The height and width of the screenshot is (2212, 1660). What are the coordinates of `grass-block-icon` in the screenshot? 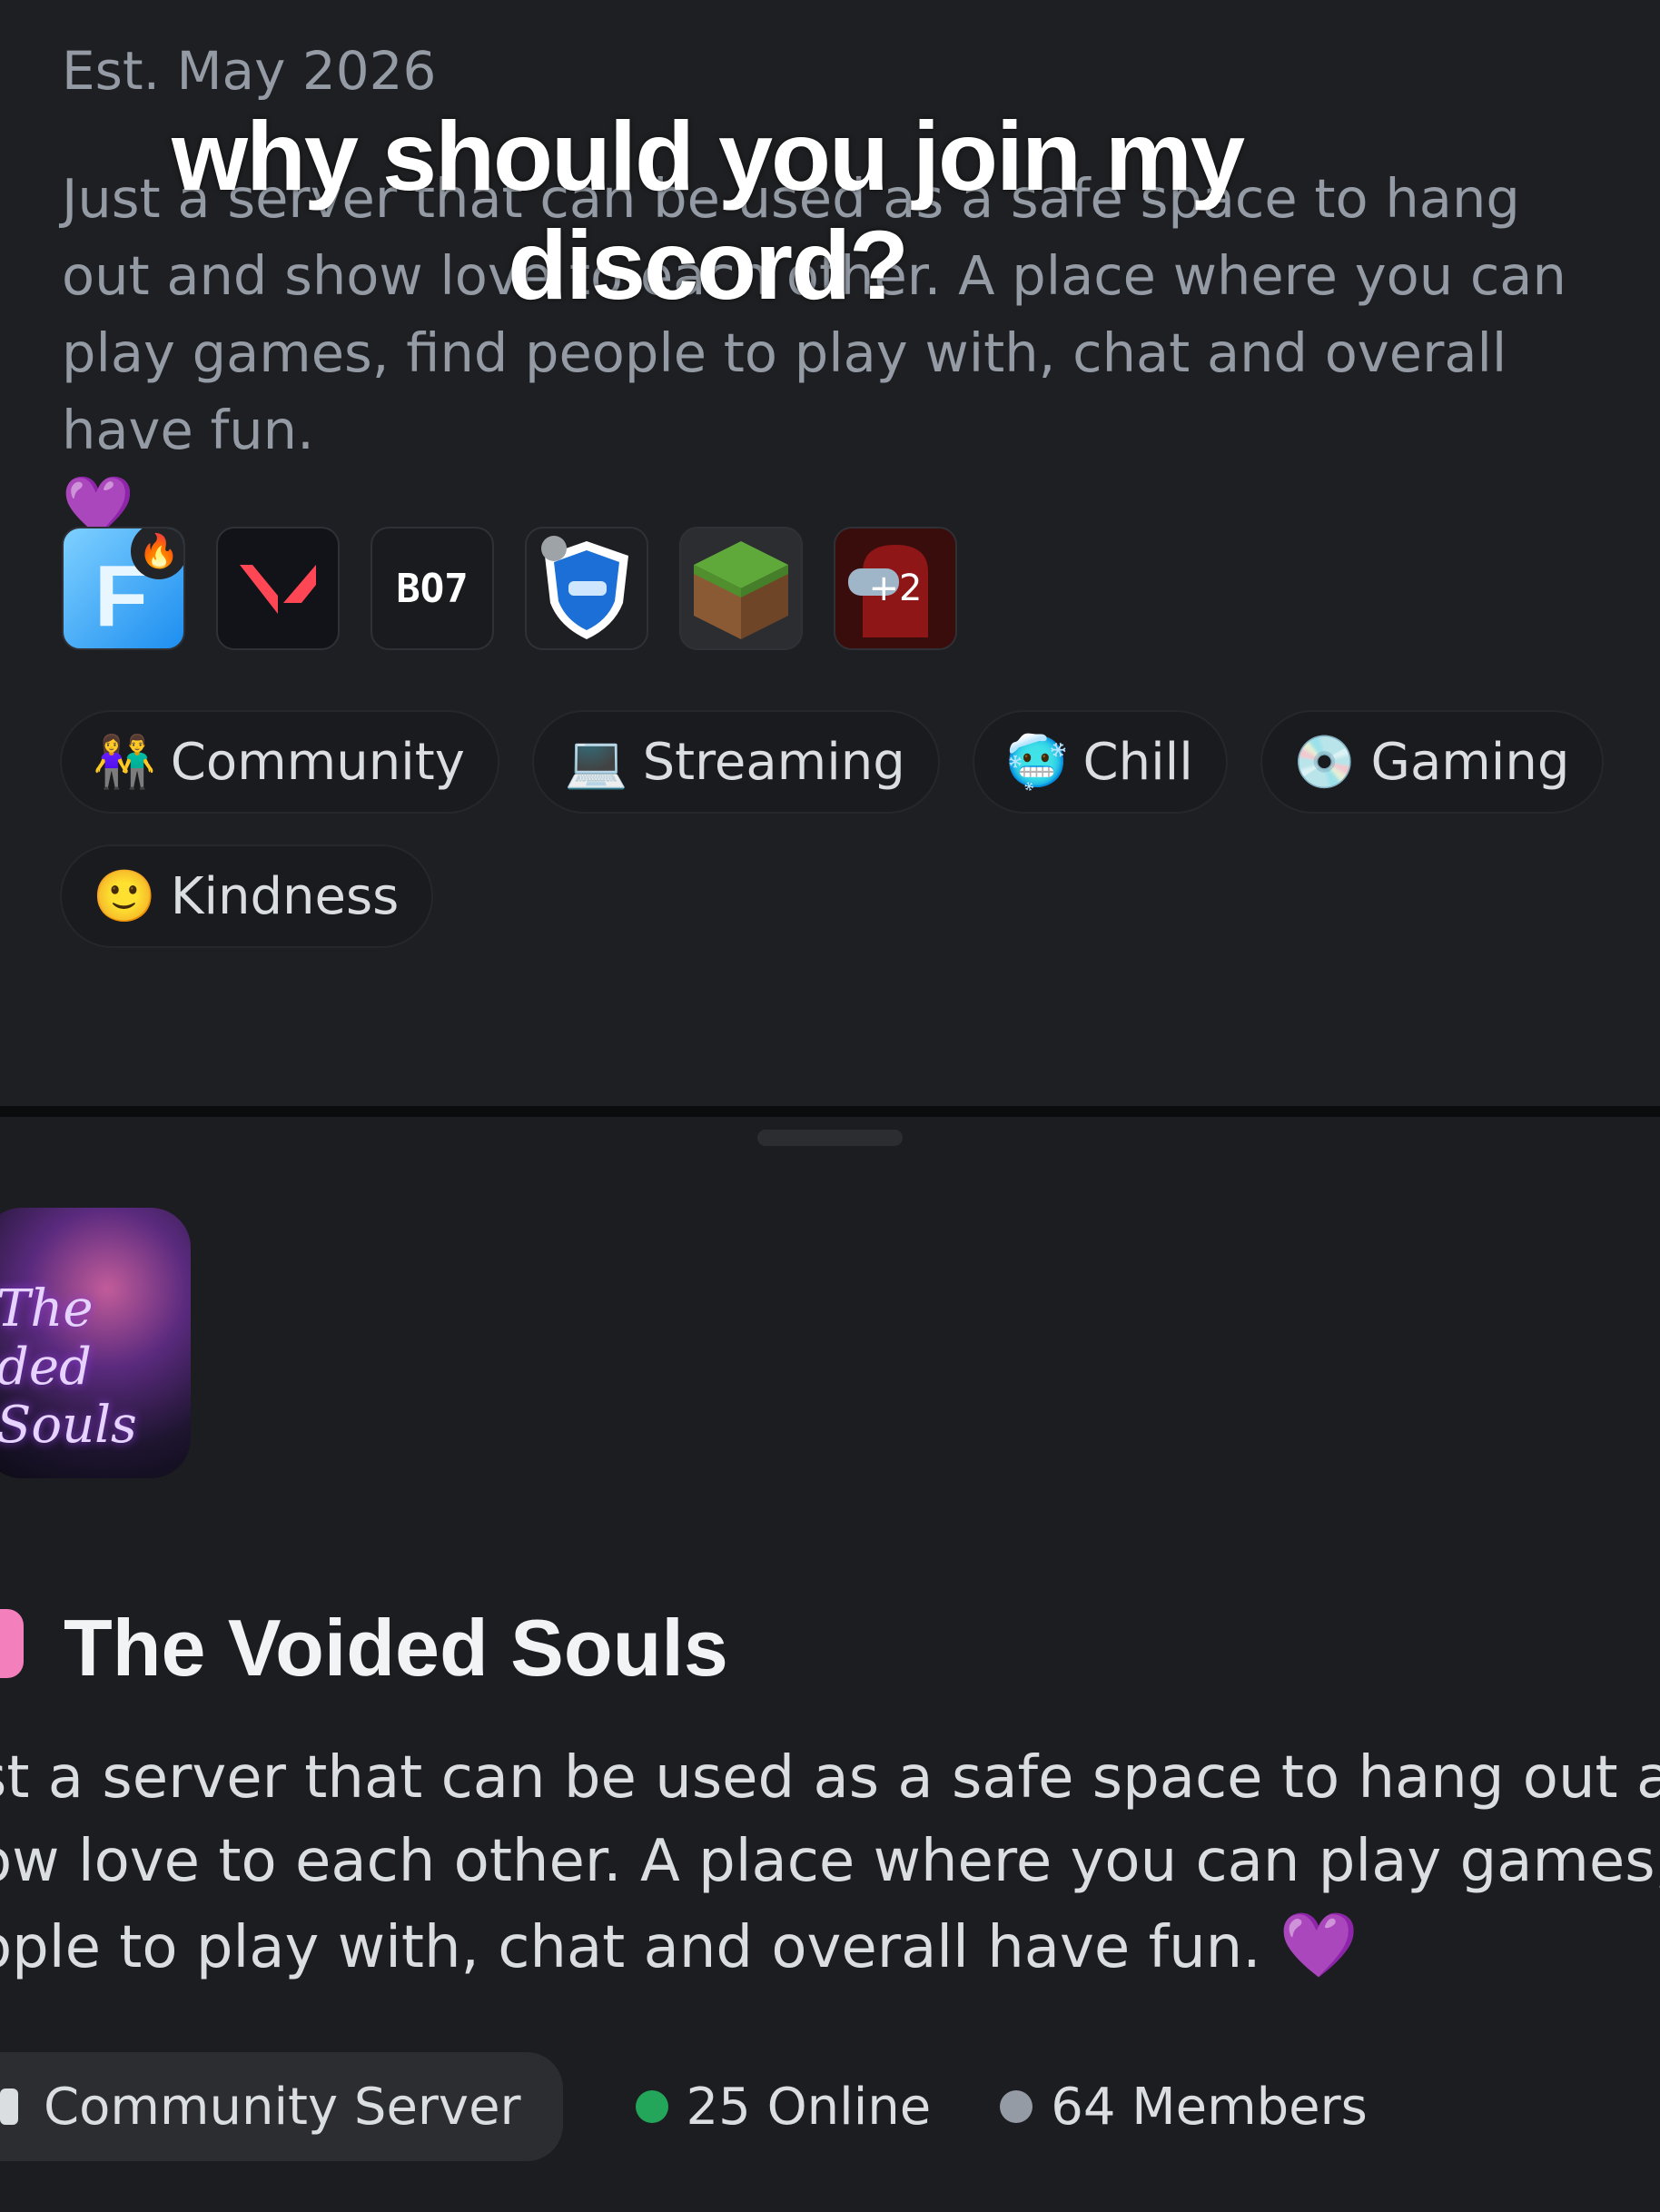 It's located at (741, 590).